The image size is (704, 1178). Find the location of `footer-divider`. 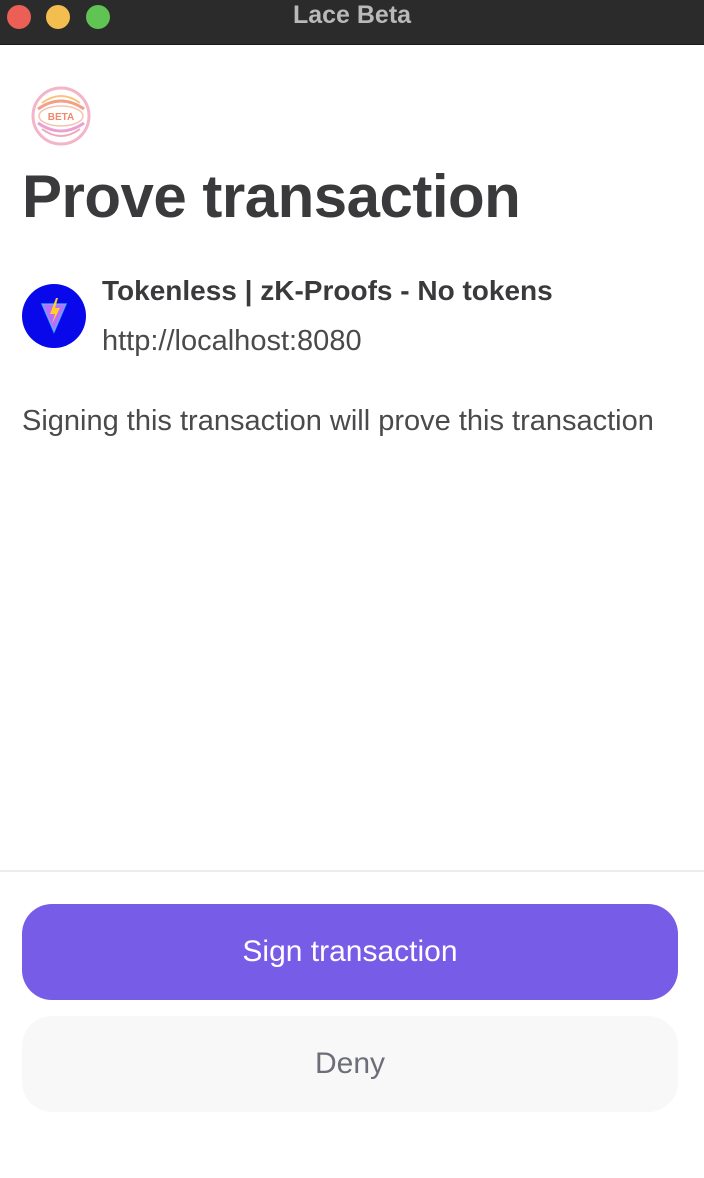

footer-divider is located at coordinates (352, 871).